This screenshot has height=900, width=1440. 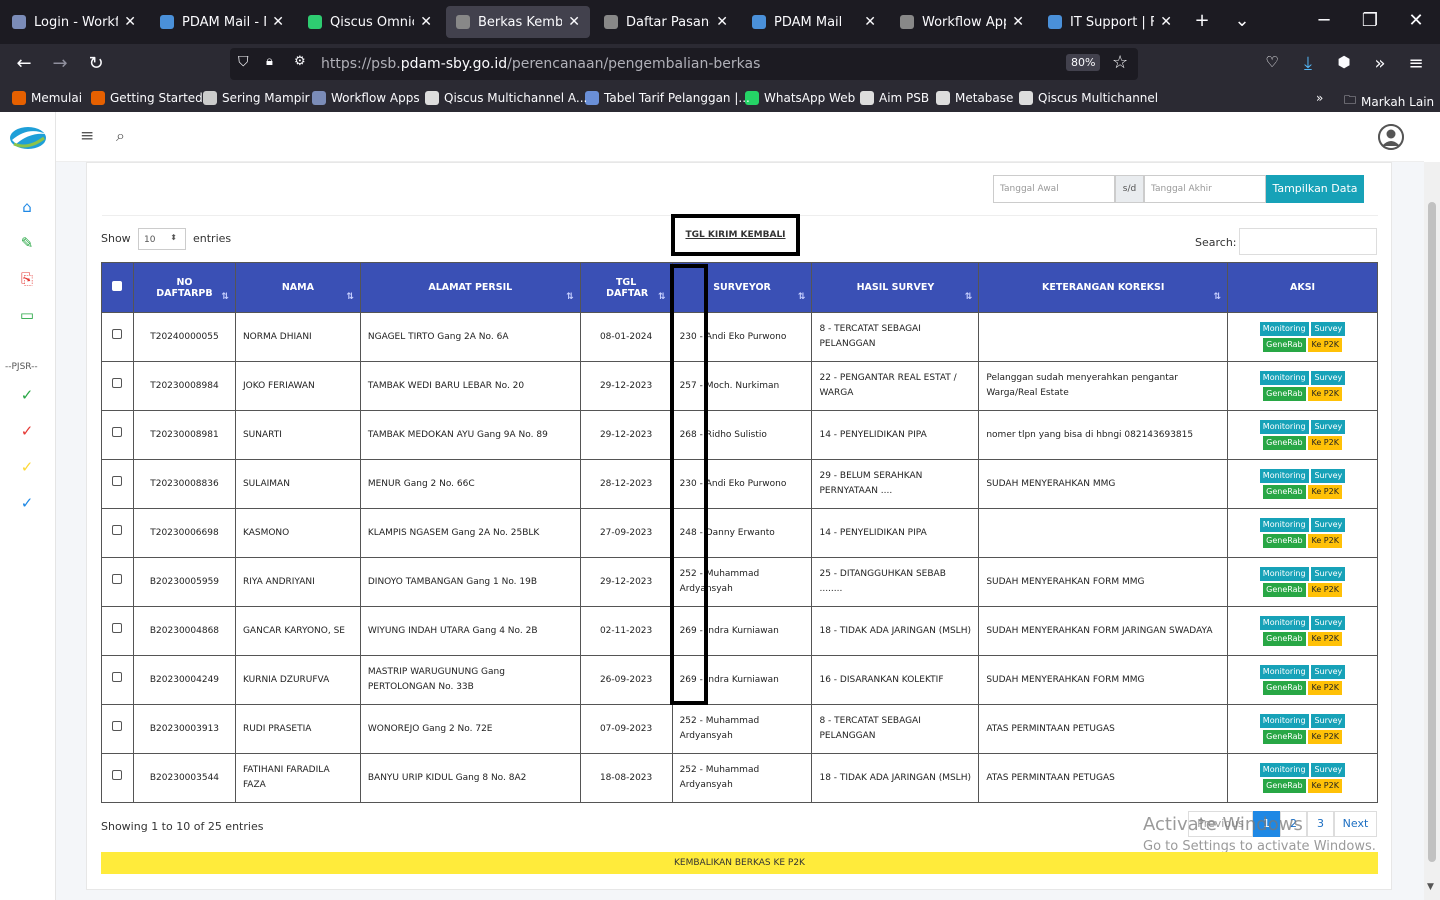 I want to click on scroll-down-icon: ▼, so click(x=1430, y=887).